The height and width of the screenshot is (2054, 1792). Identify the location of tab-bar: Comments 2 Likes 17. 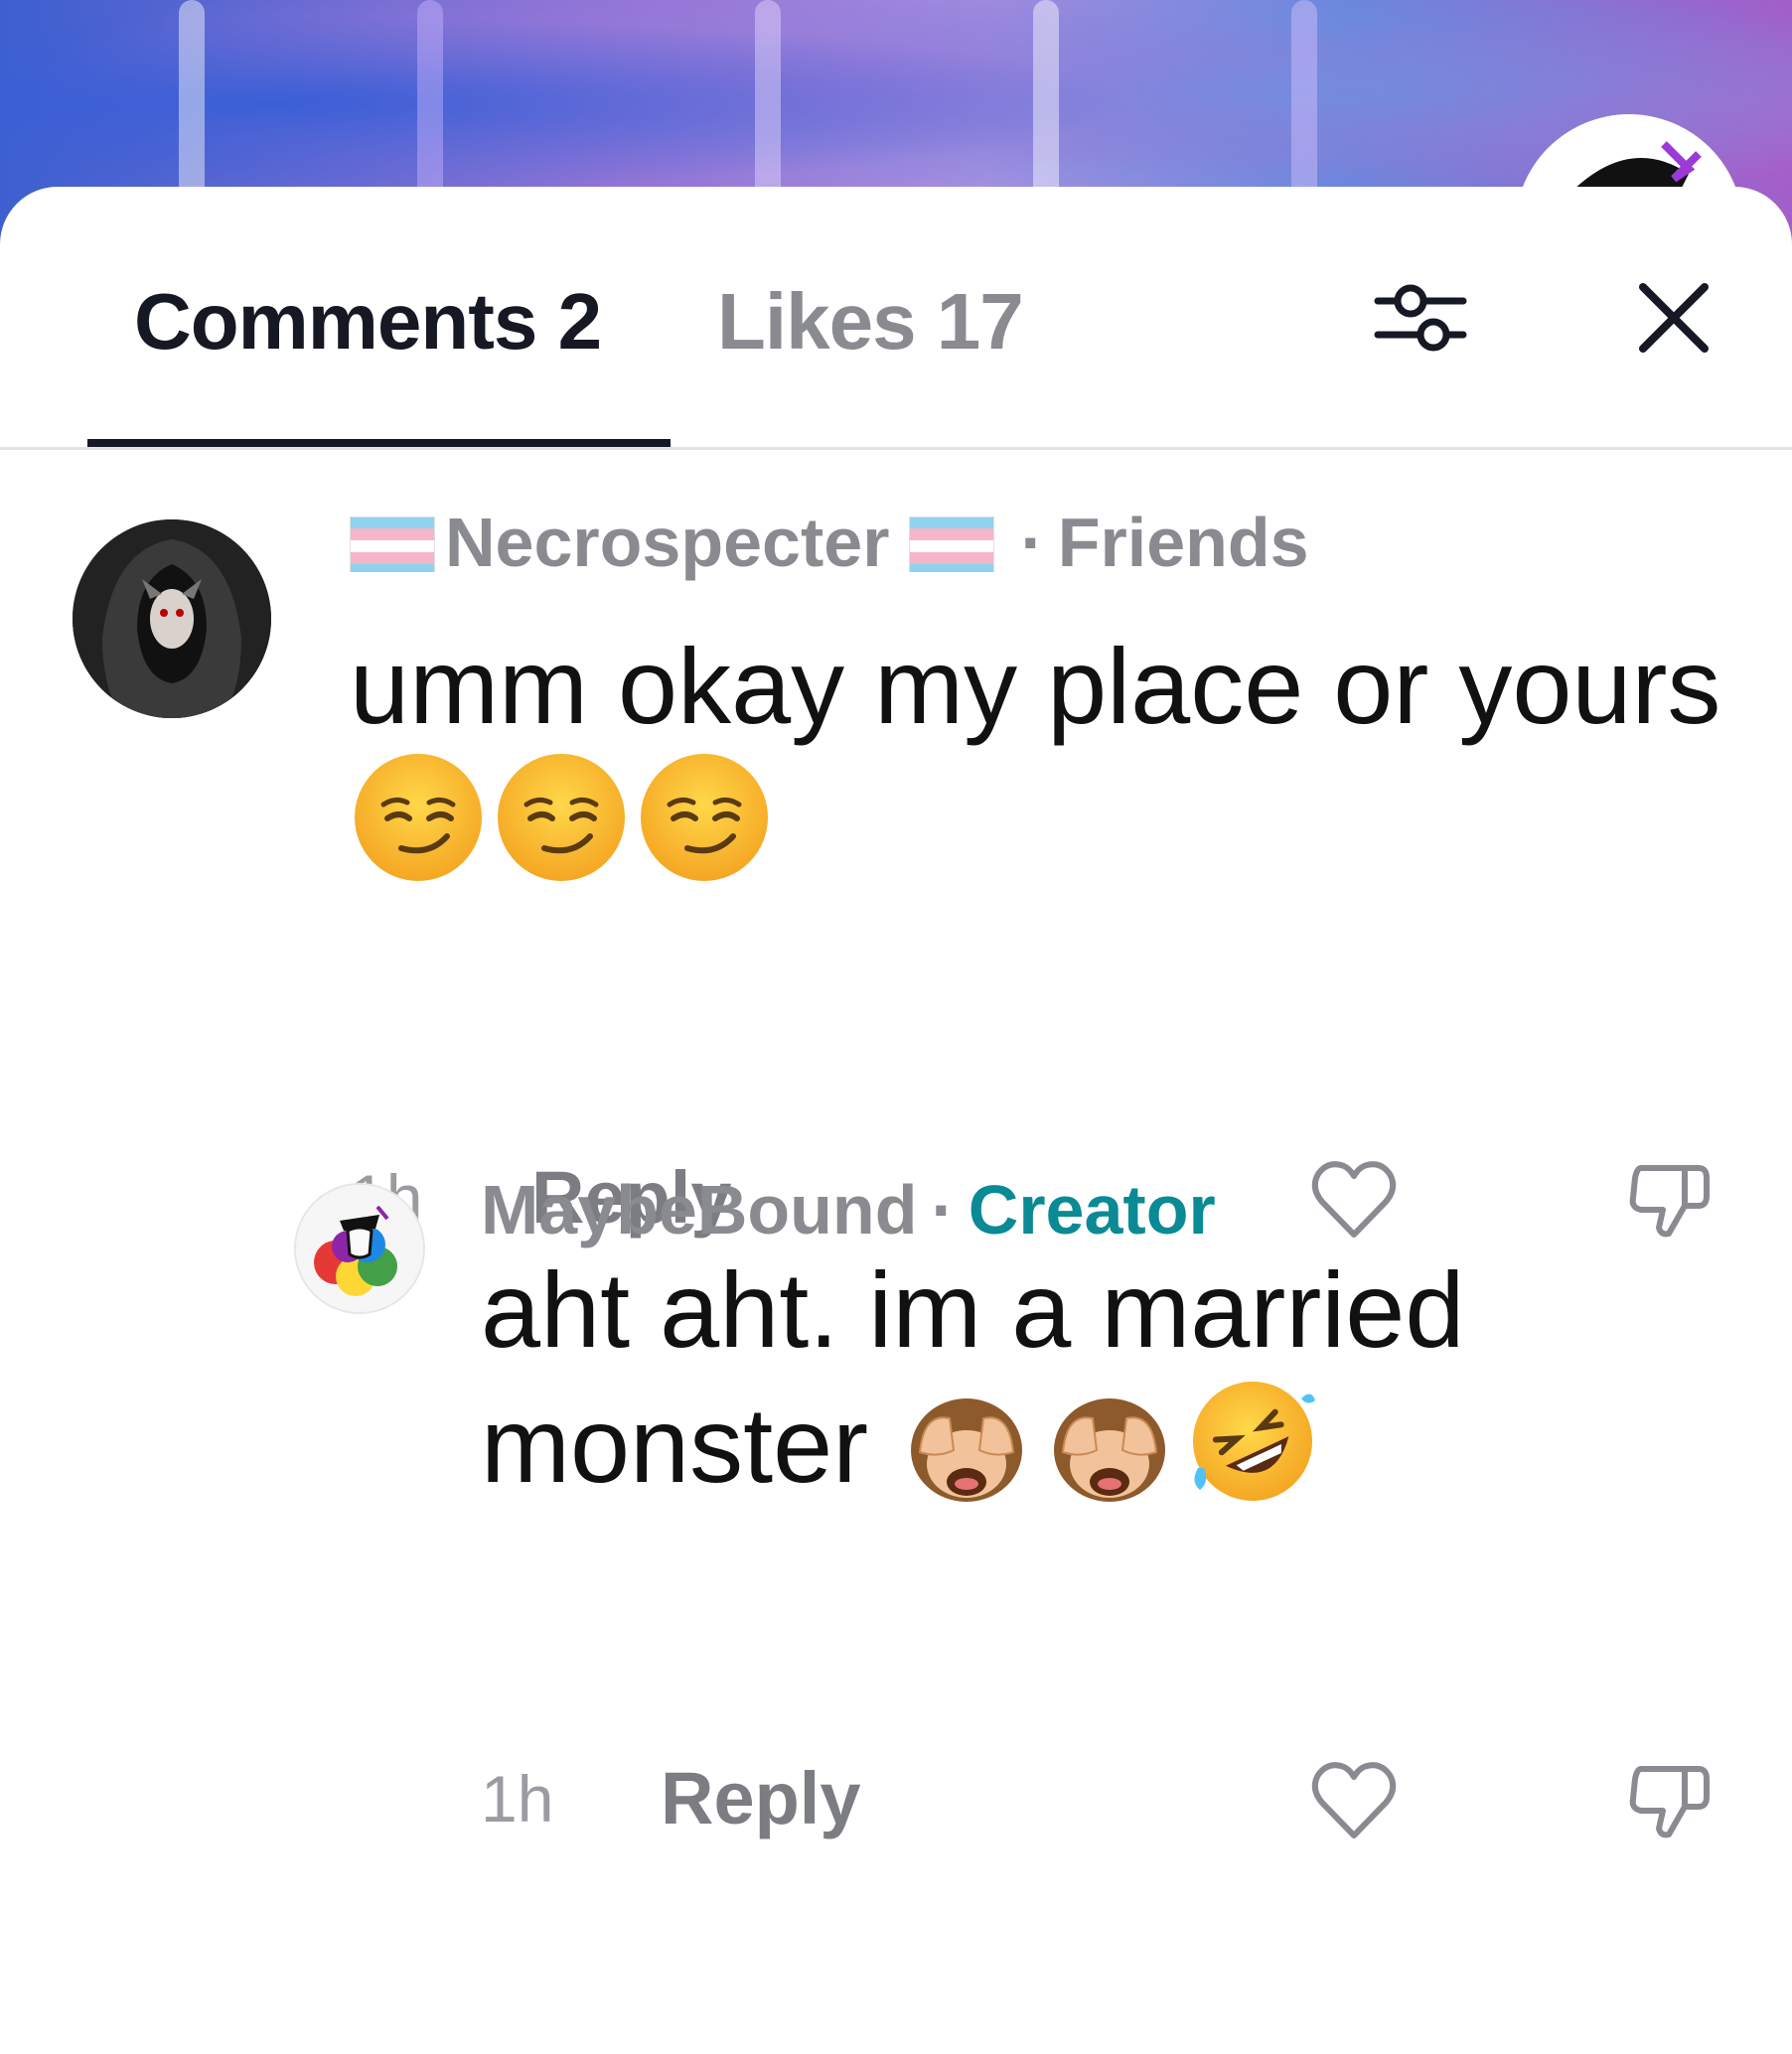
(896, 318).